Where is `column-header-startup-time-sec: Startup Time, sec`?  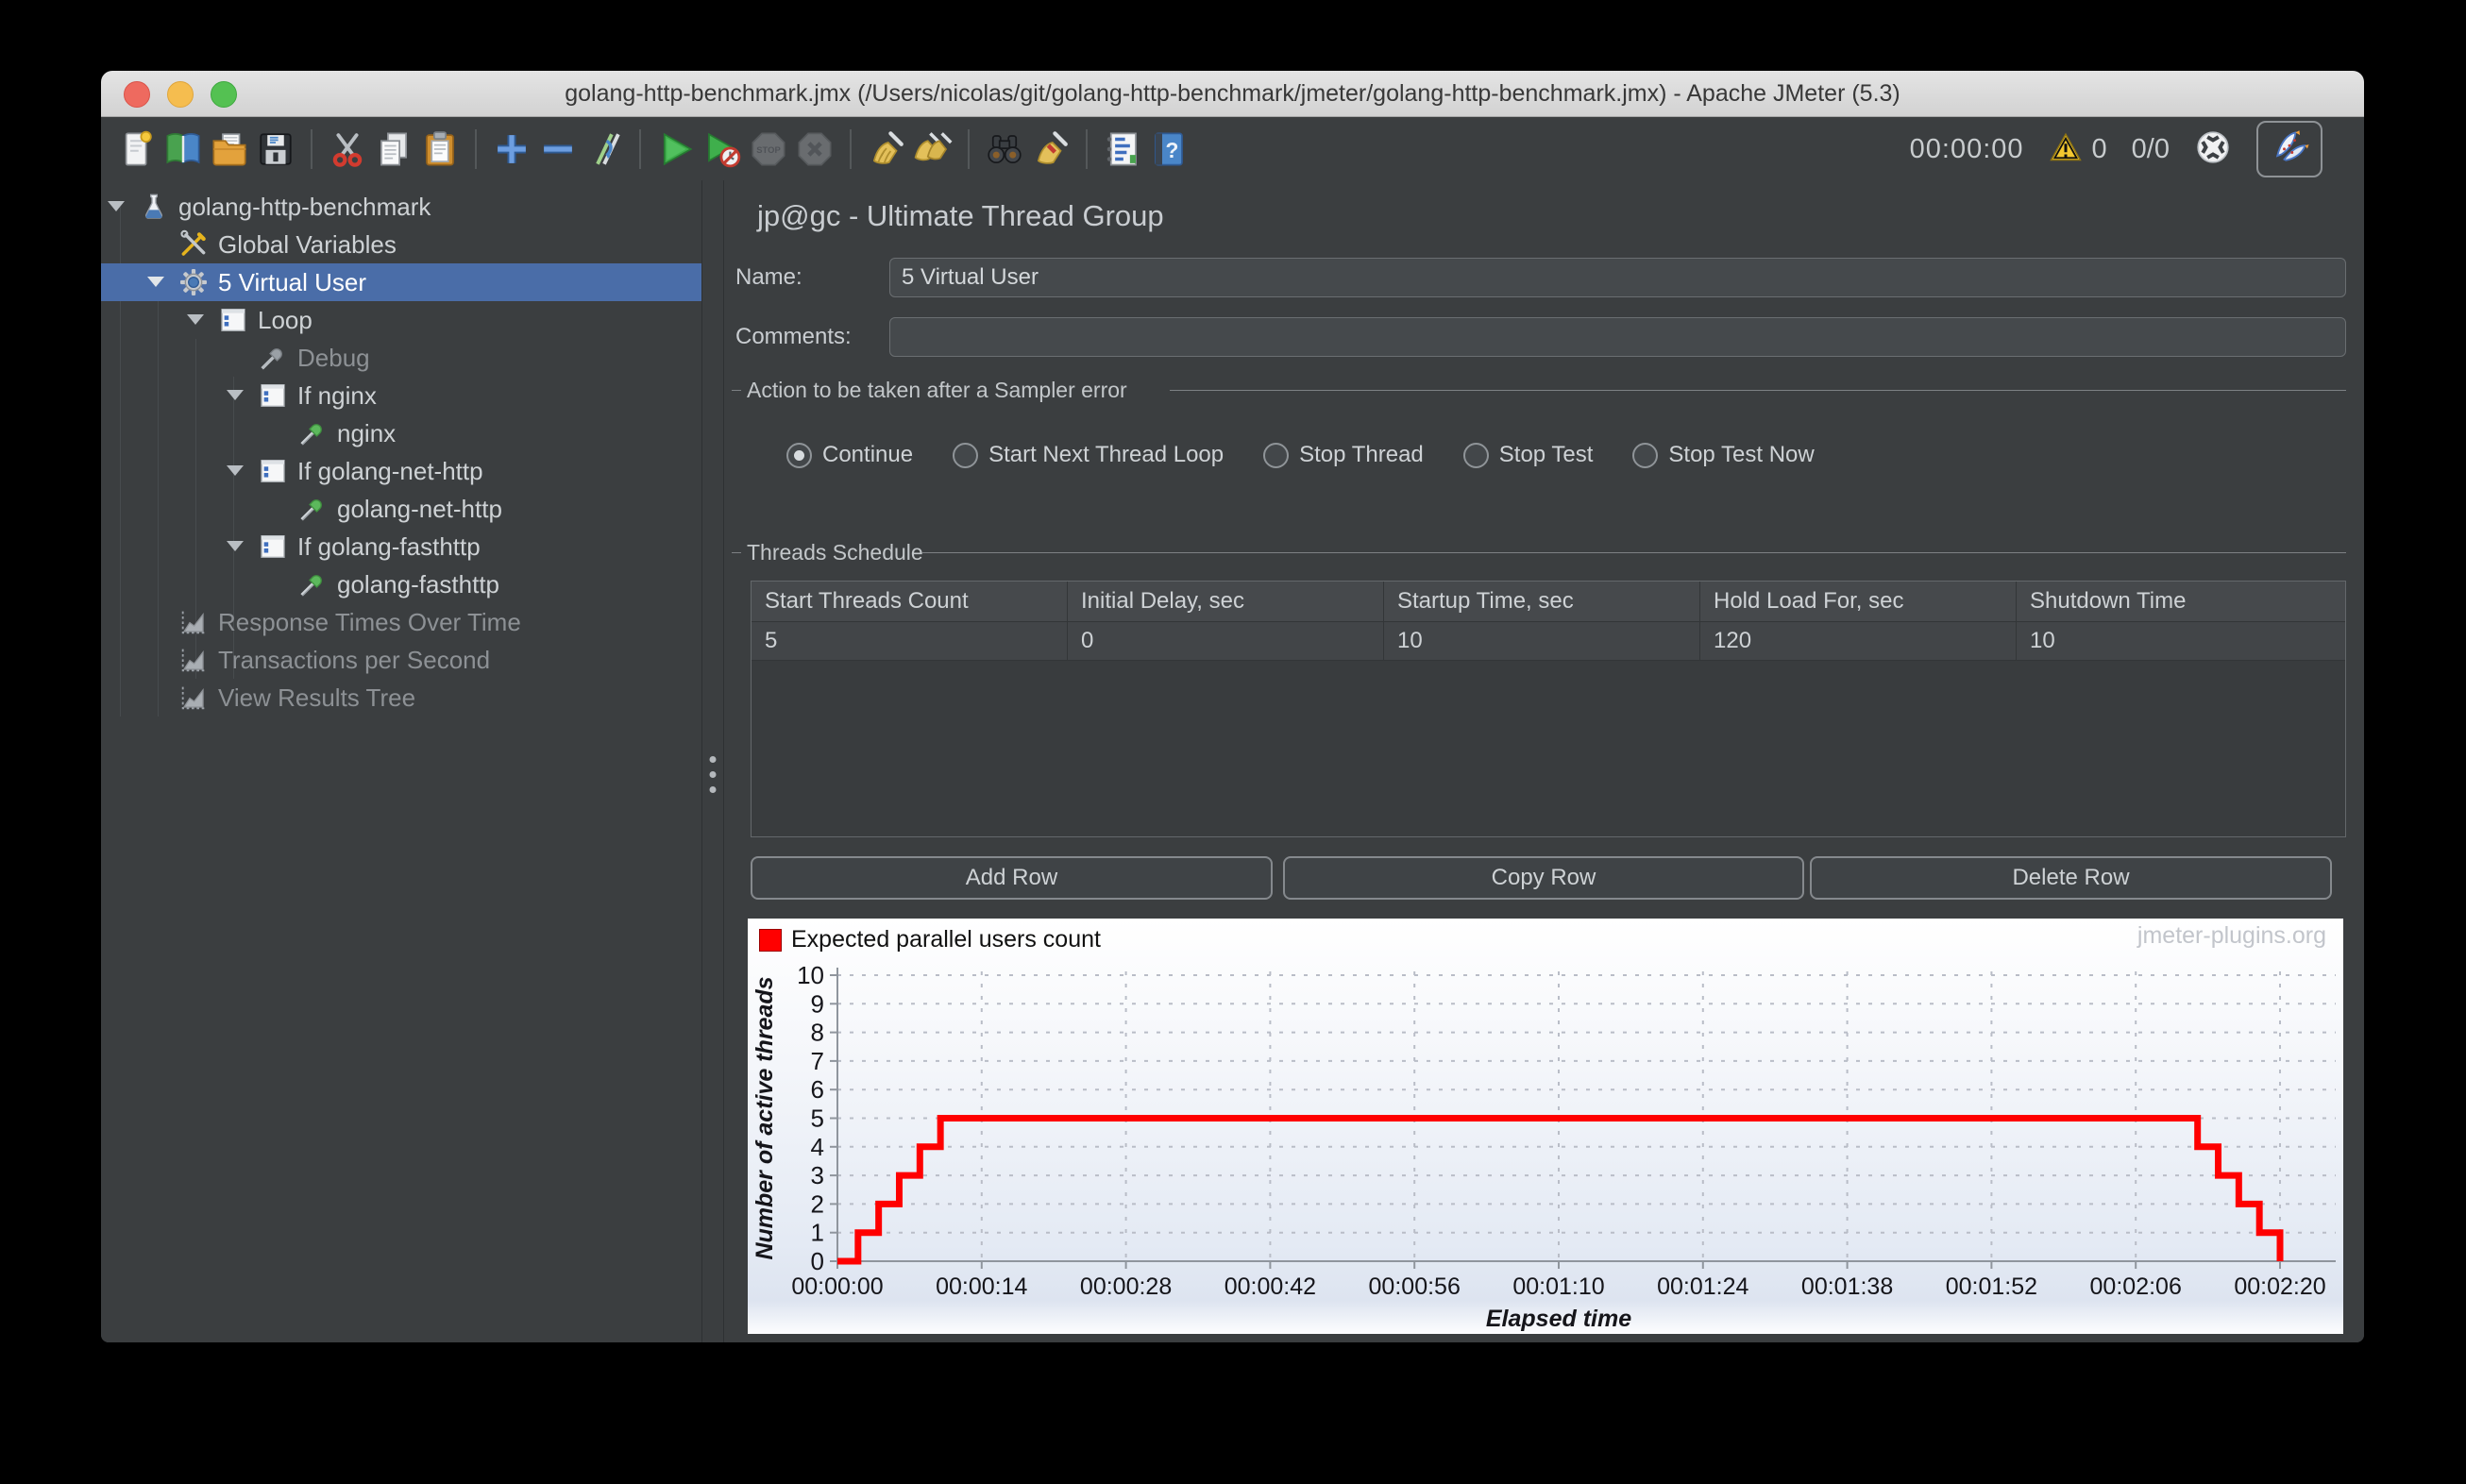 column-header-startup-time-sec: Startup Time, sec is located at coordinates (1542, 601).